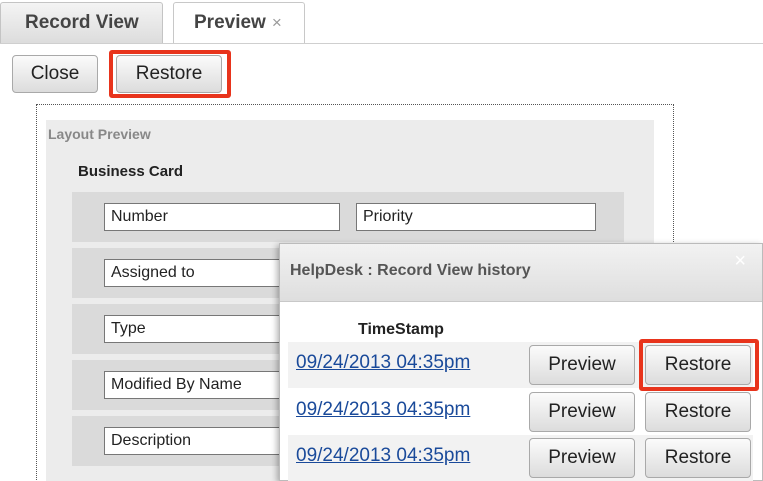 The image size is (763, 481). Describe the element at coordinates (381, 43) in the screenshot. I see `tab-divider` at that location.